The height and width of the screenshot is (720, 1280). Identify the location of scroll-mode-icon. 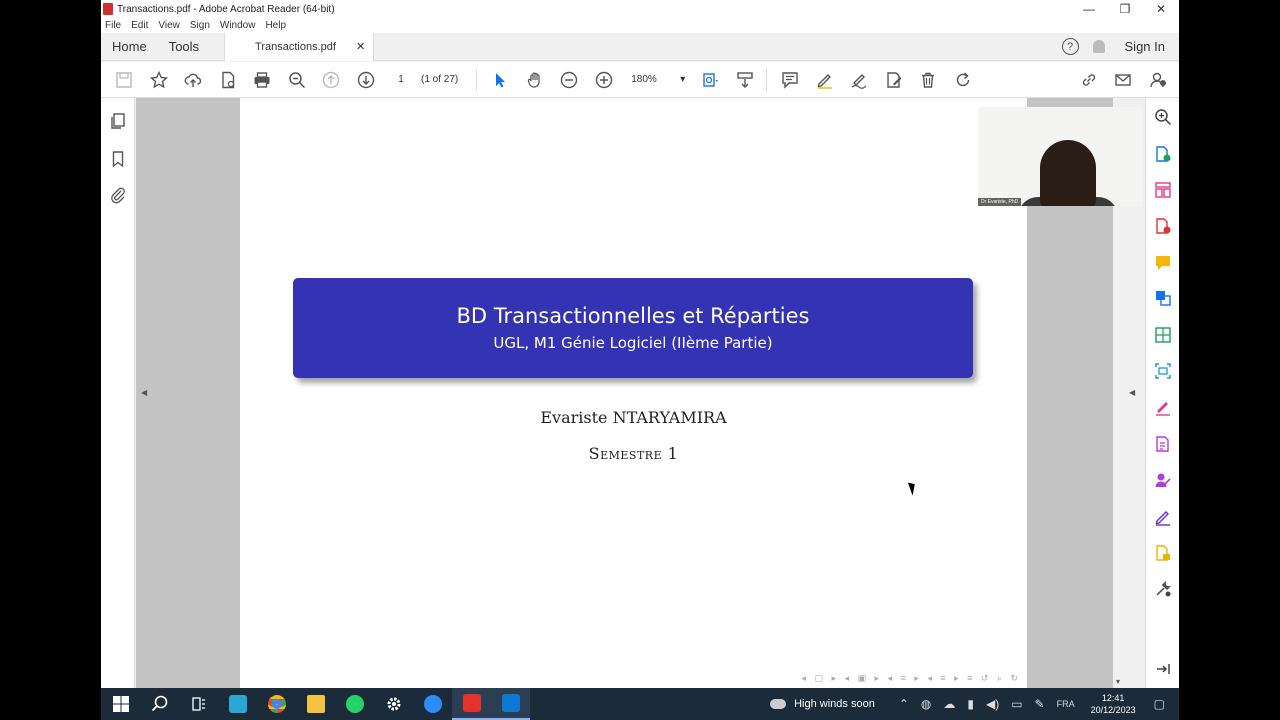
(745, 80).